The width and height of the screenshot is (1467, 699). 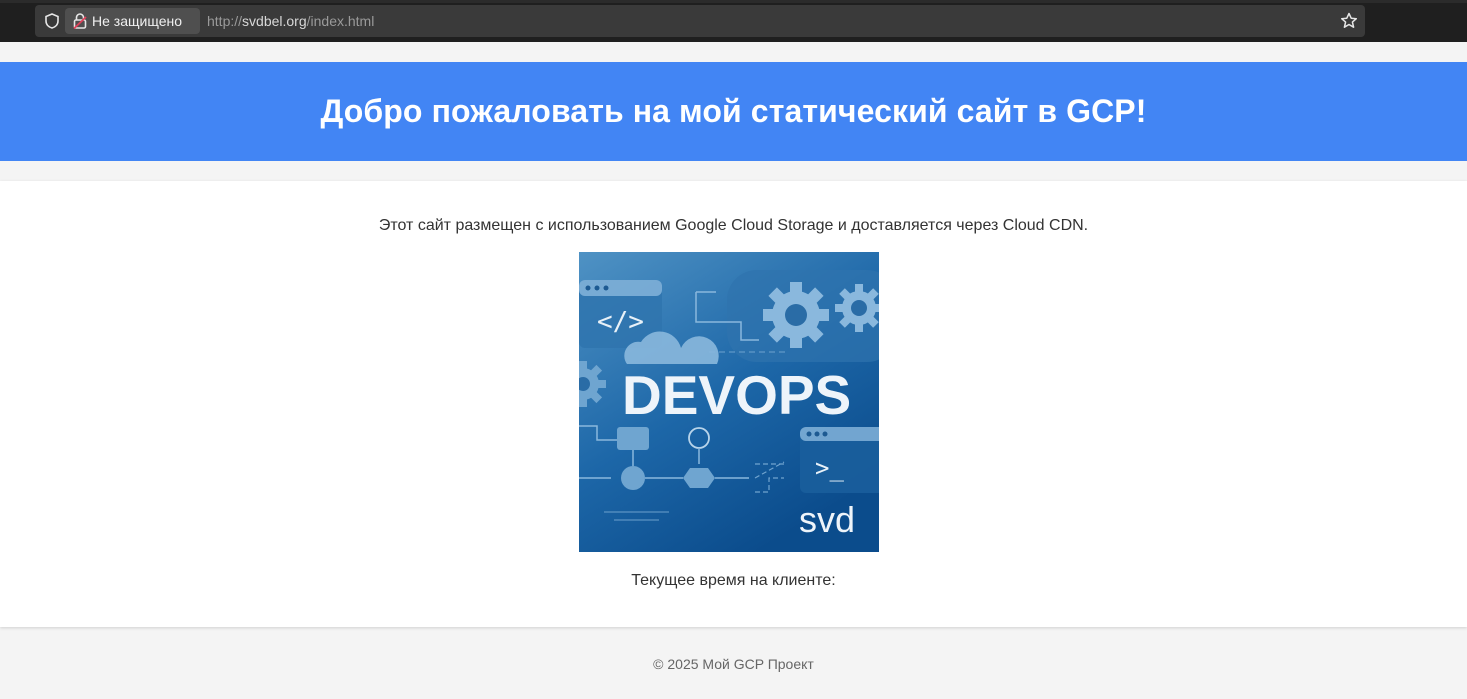 I want to click on tab-strip-edge, so click(x=733, y=1).